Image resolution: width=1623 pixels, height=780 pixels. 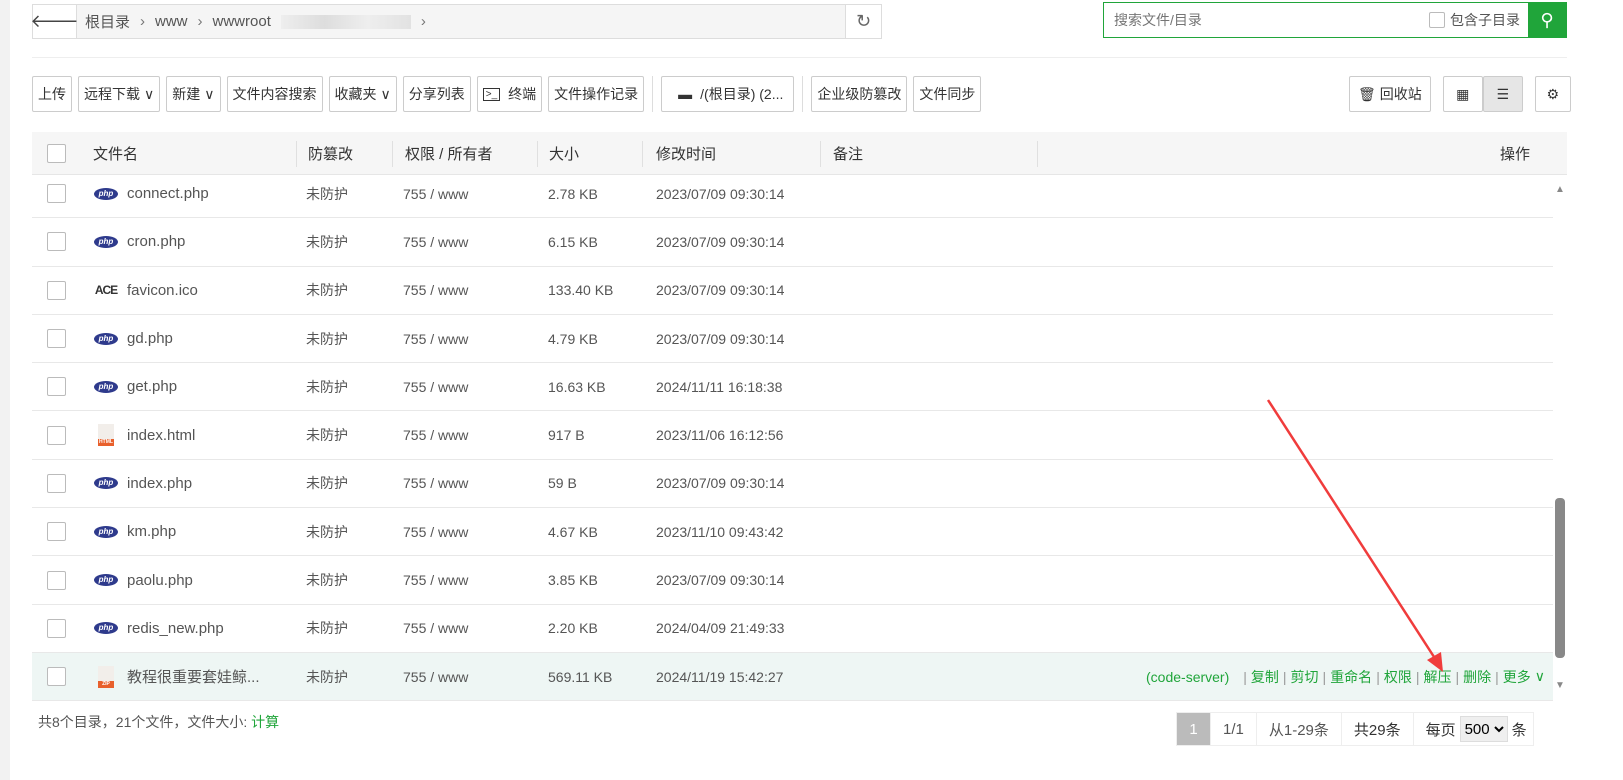 I want to click on toolbar-label: 文件内容搜索, so click(x=274, y=94).